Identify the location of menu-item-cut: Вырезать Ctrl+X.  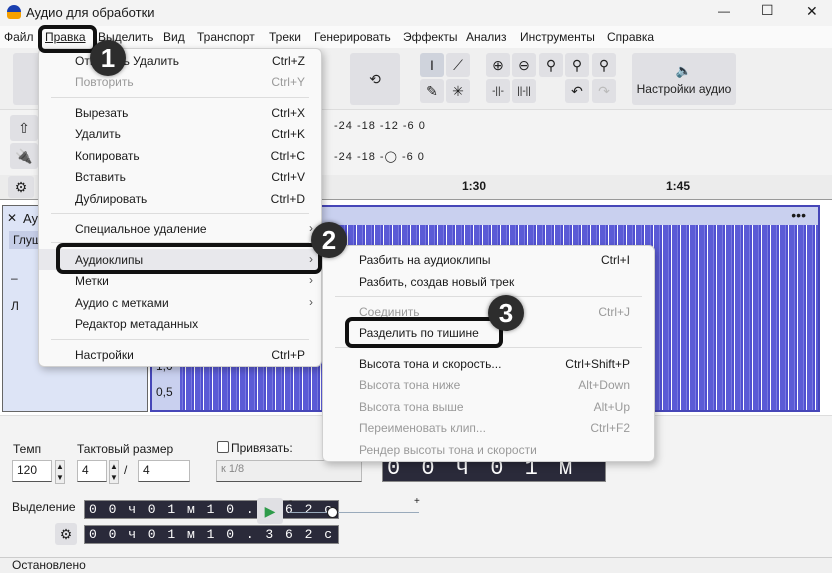
(180, 112).